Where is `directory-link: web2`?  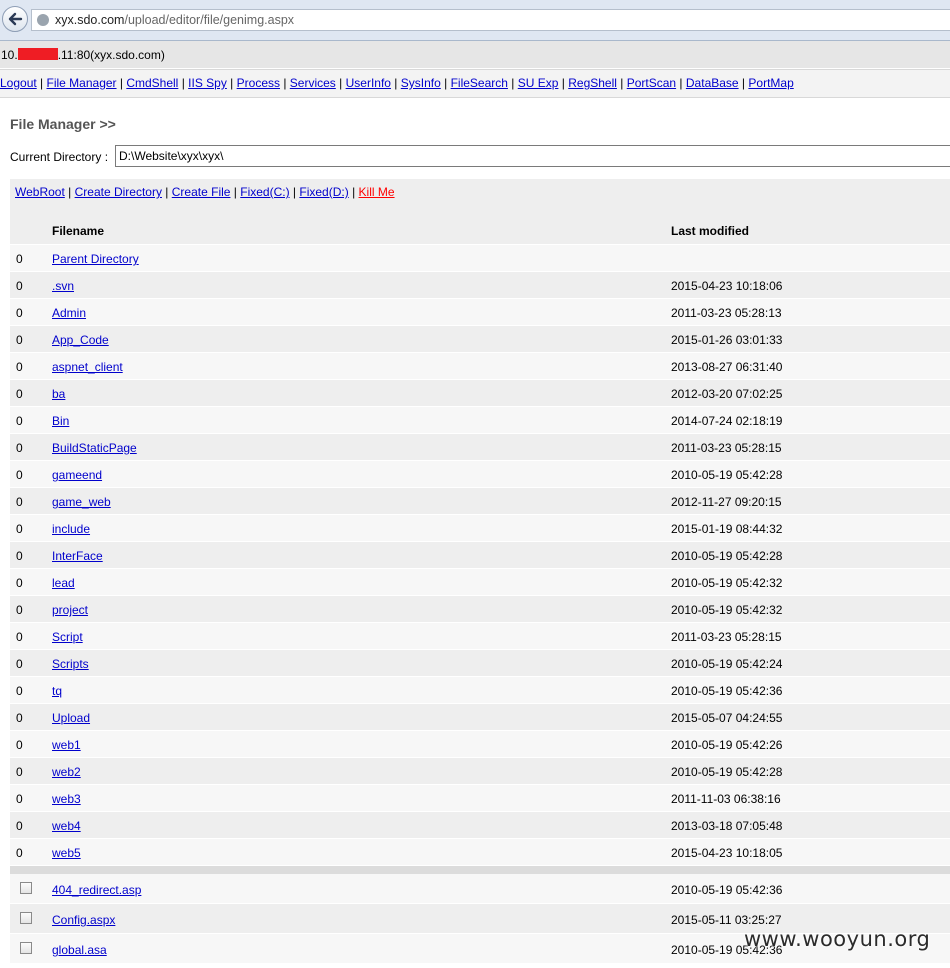 directory-link: web2 is located at coordinates (66, 772).